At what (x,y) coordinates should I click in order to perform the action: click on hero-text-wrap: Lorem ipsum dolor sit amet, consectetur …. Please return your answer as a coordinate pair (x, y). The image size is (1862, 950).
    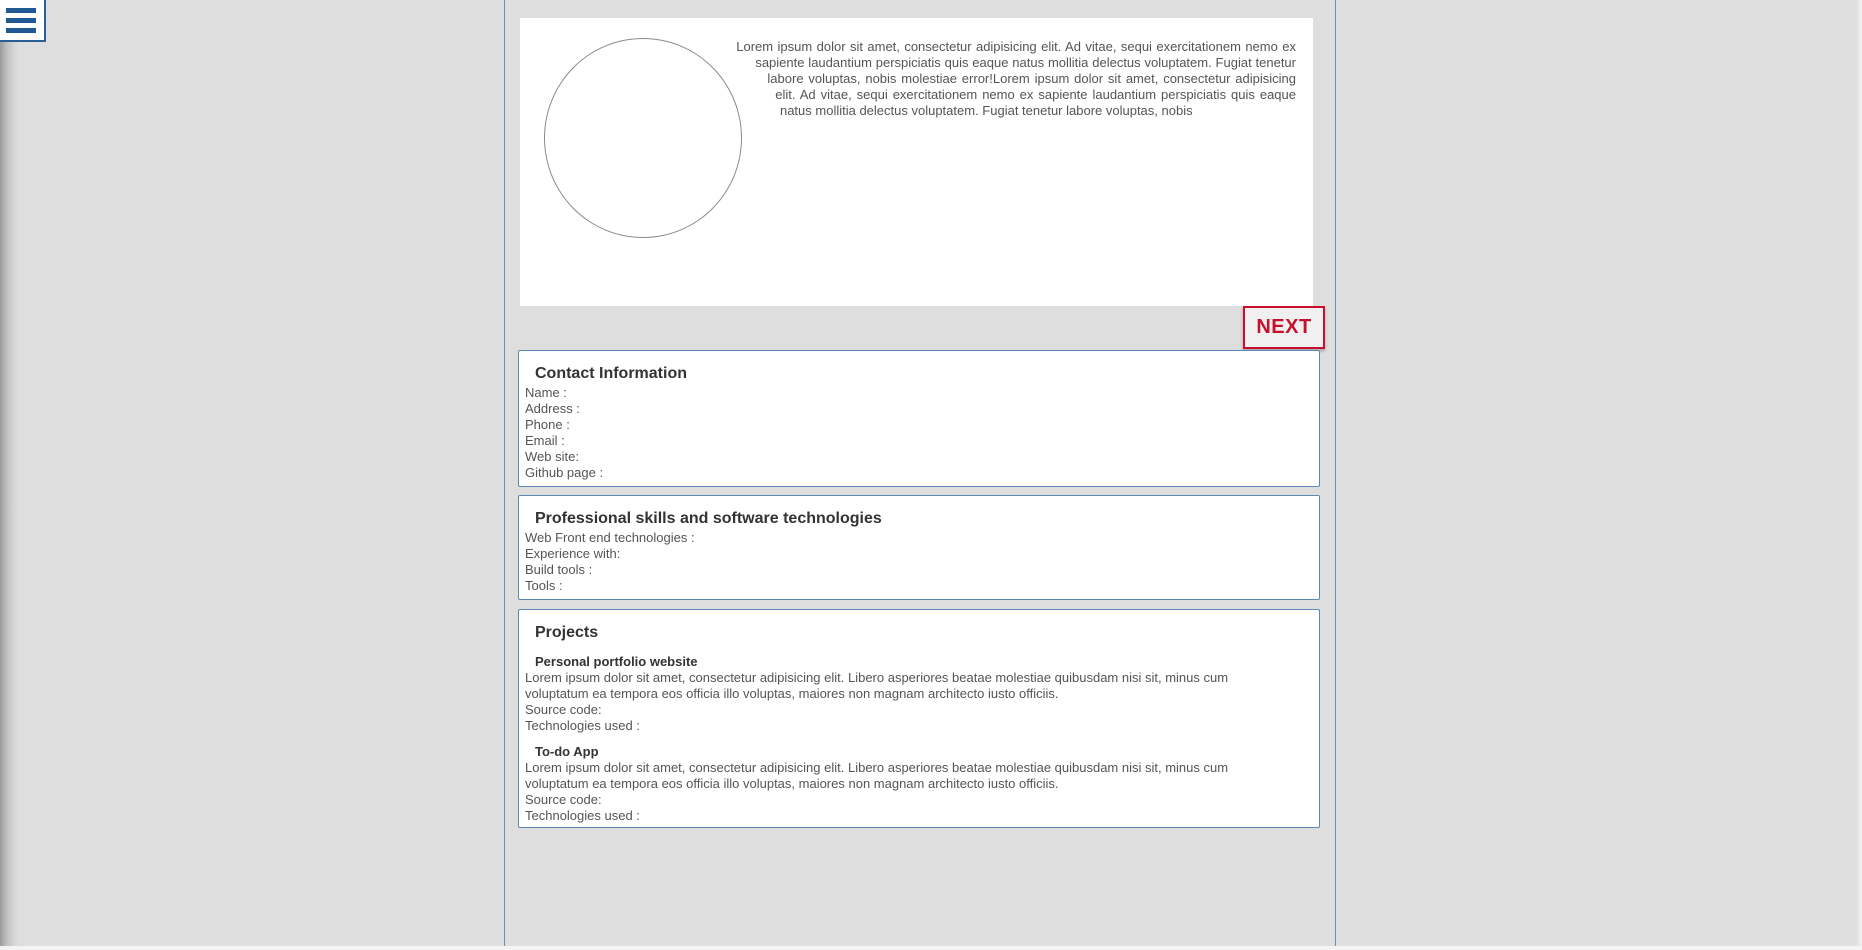
    Looking at the image, I should click on (996, 139).